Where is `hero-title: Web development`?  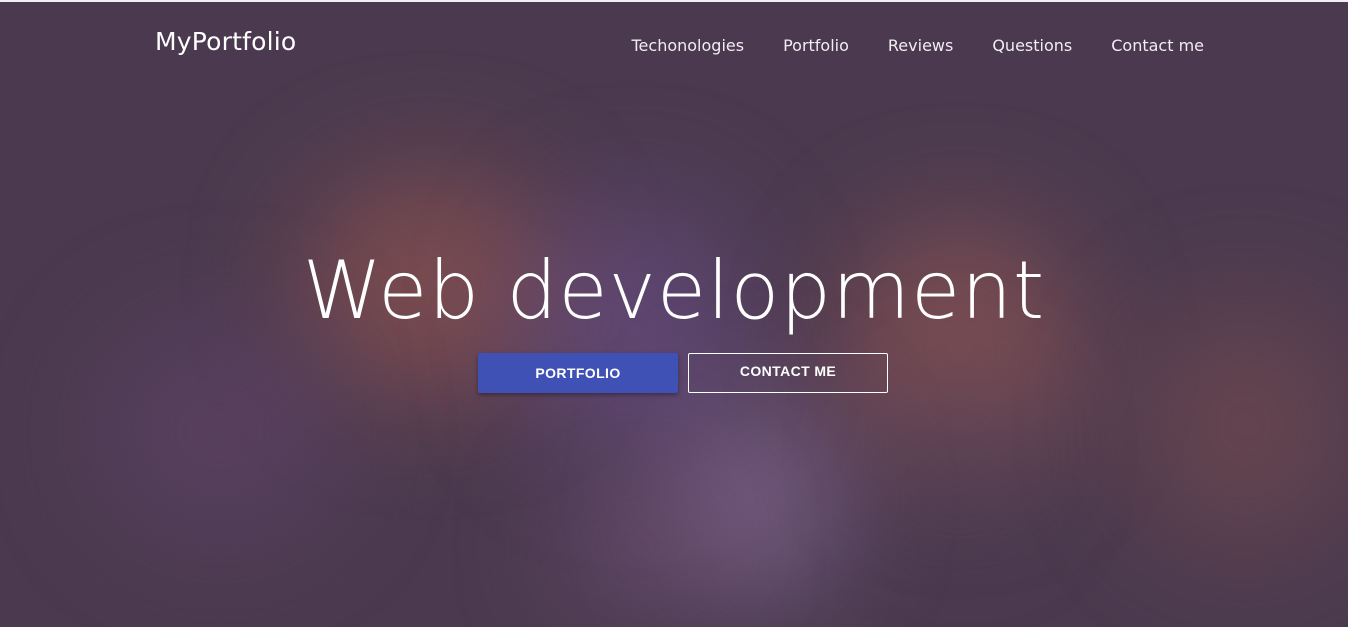 hero-title: Web development is located at coordinates (674, 290).